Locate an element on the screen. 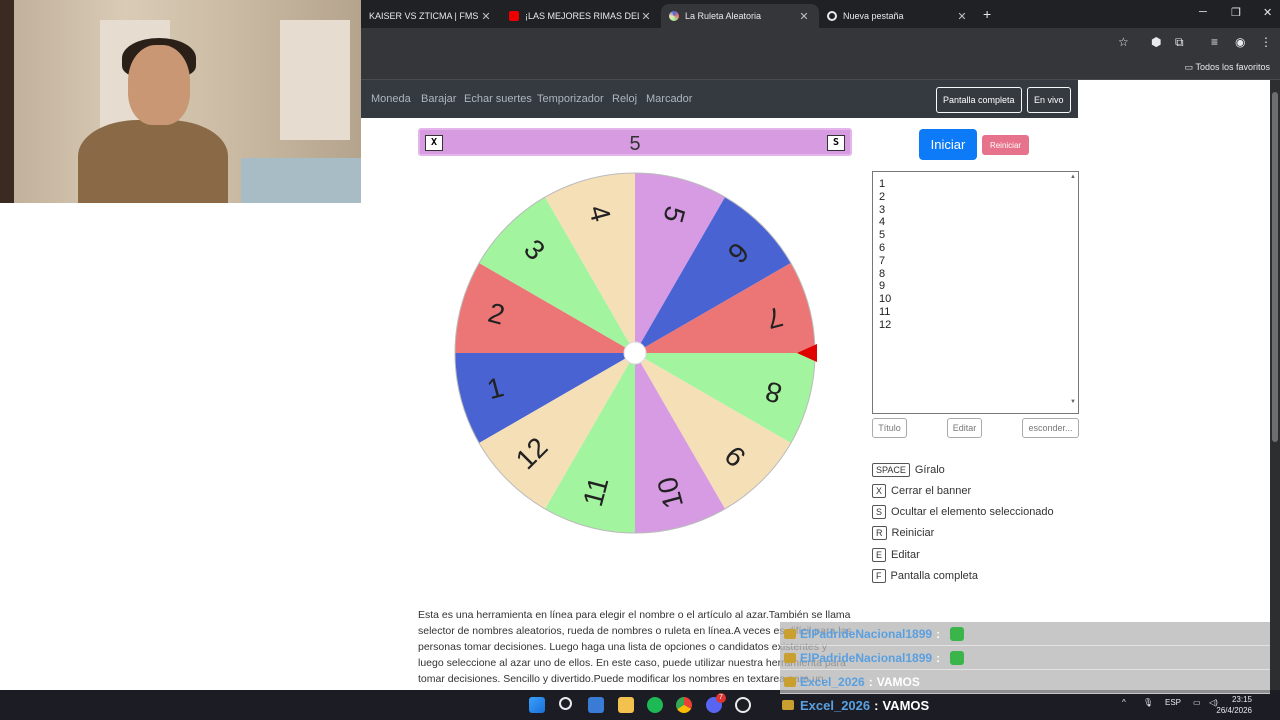 Image resolution: width=1280 pixels, height=720 pixels. shortcut-space: SPACE Gíralo is located at coordinates (908, 470).